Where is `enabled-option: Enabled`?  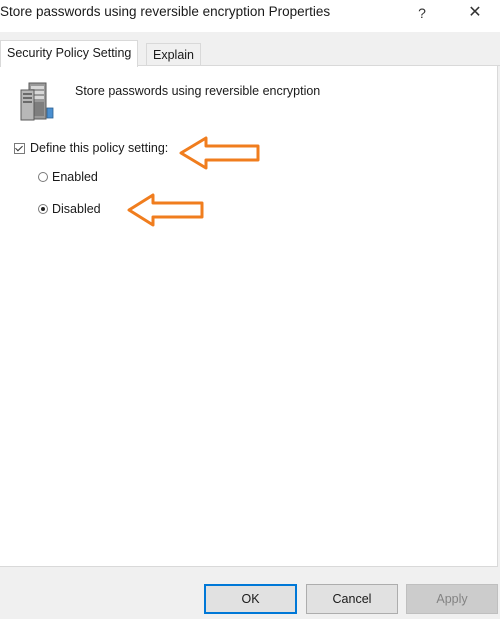
enabled-option: Enabled is located at coordinates (68, 177).